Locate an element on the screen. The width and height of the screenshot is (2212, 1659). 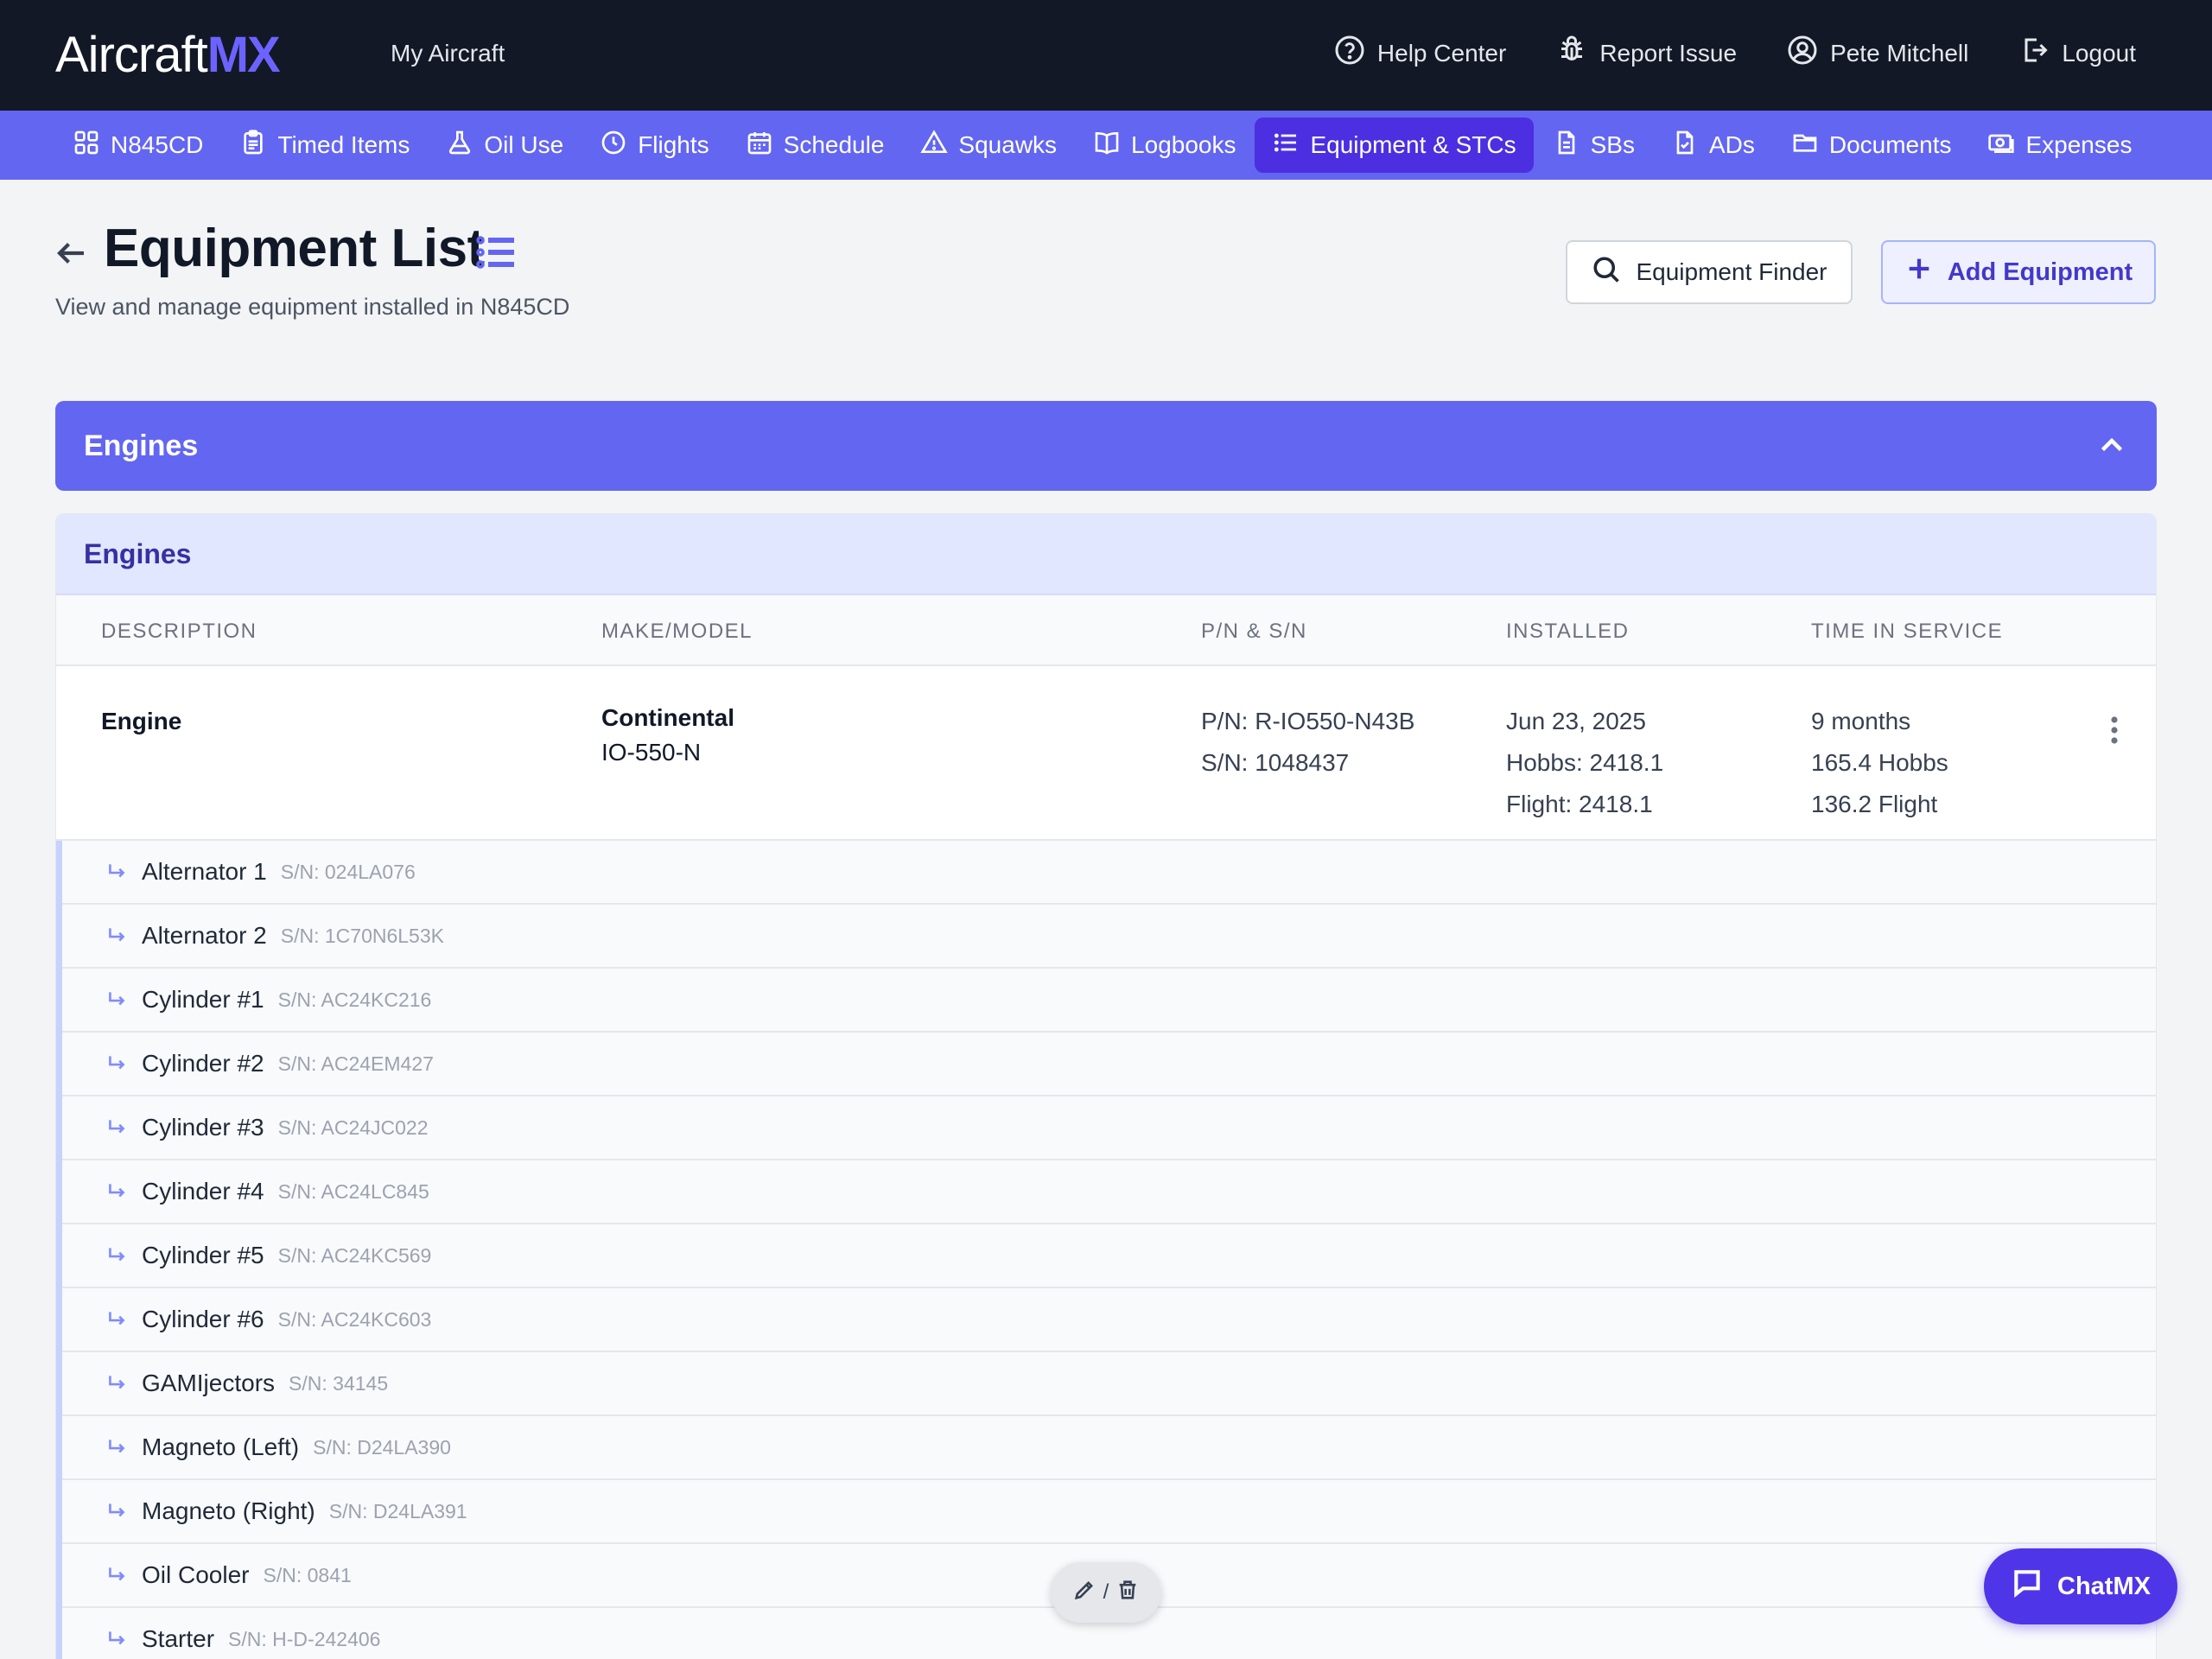
tis-months: 9 months is located at coordinates (1861, 721).